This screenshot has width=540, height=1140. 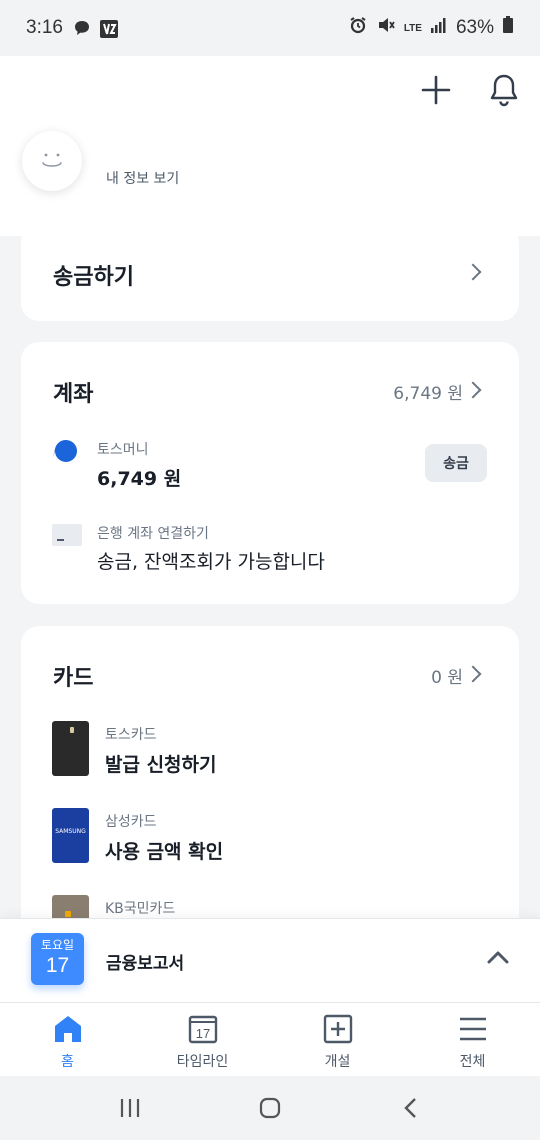 What do you see at coordinates (131, 822) in the screenshot?
I see `card-name: 삼성카드` at bounding box center [131, 822].